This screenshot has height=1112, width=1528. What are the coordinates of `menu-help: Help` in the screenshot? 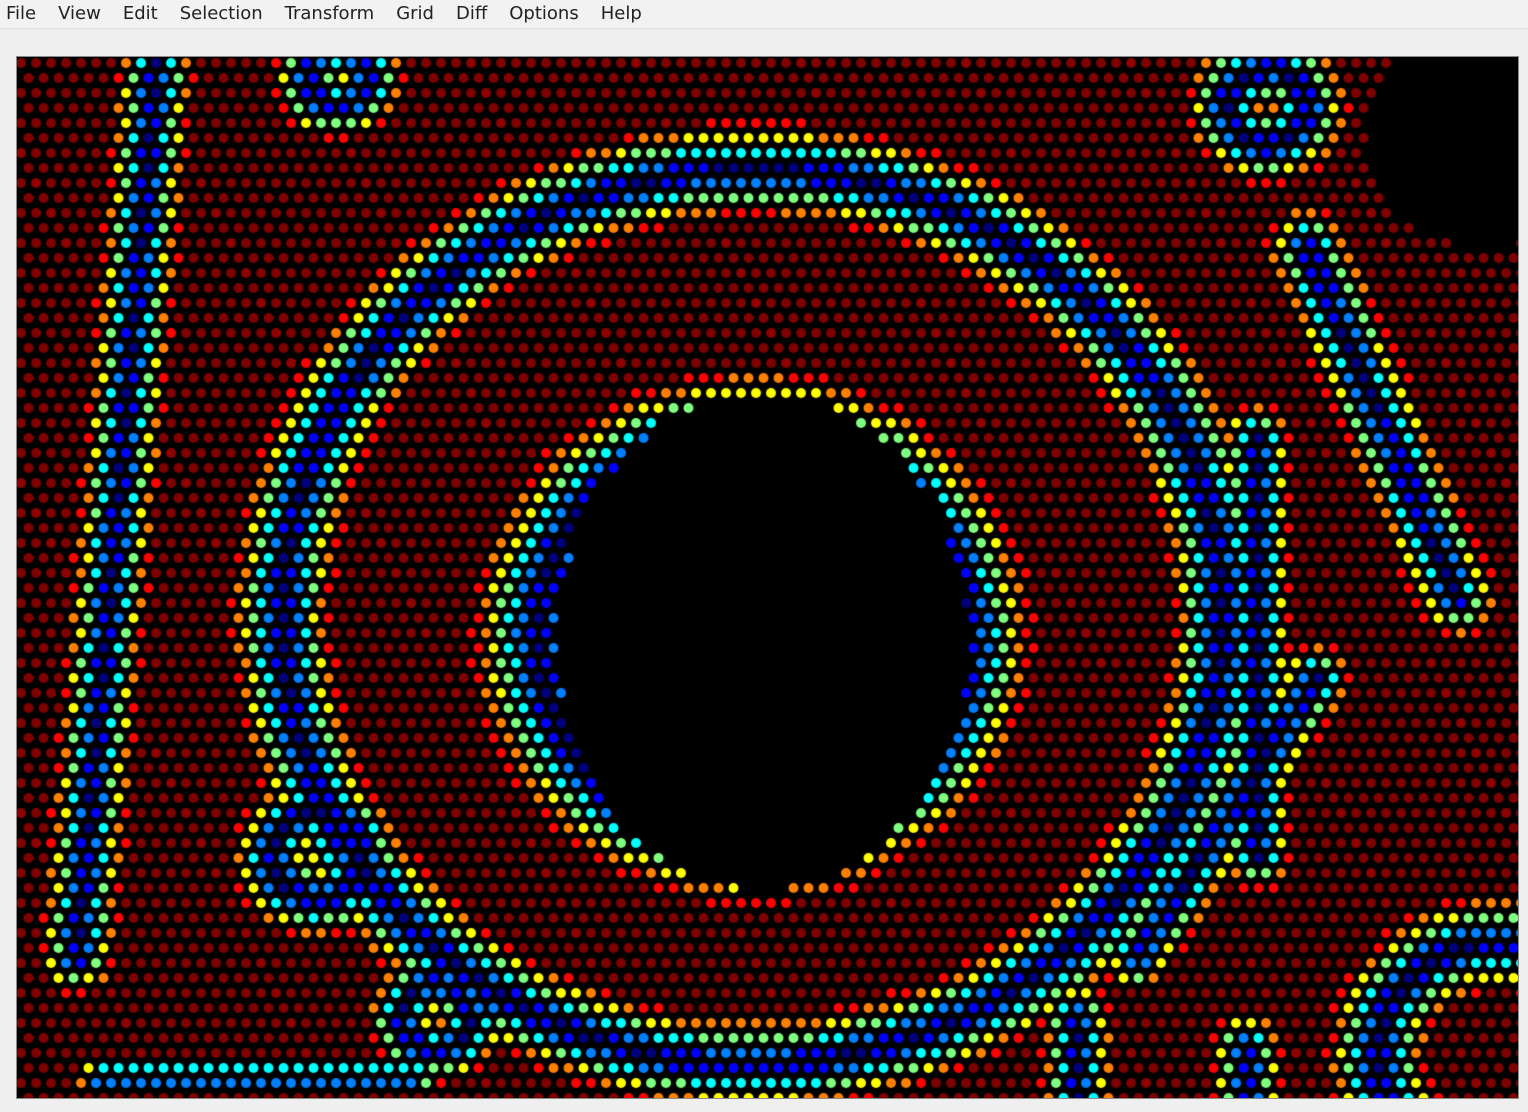 It's located at (621, 14).